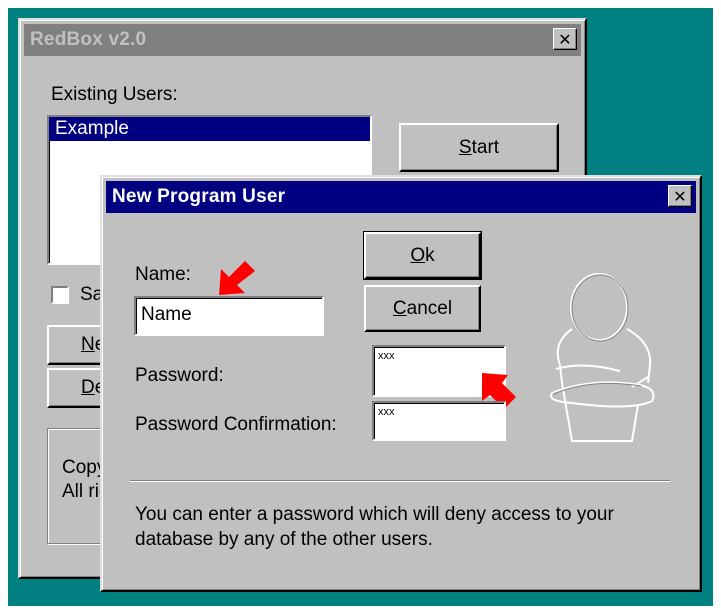 The image size is (721, 614). I want to click on password-input-value: xxx, so click(386, 356).